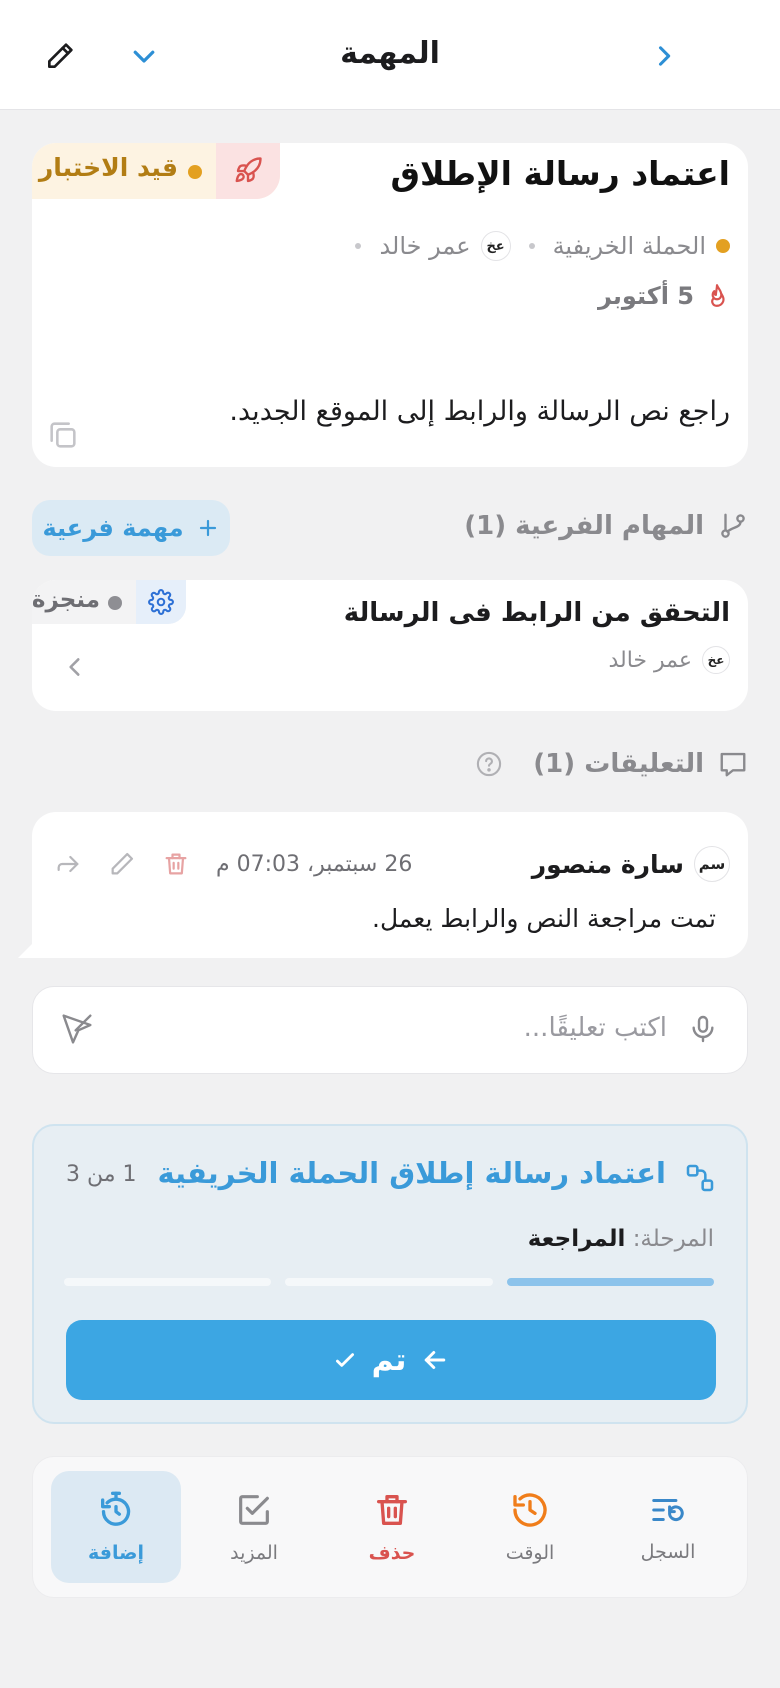  I want to click on comment-author-row: سم سارة منصور, so click(631, 864).